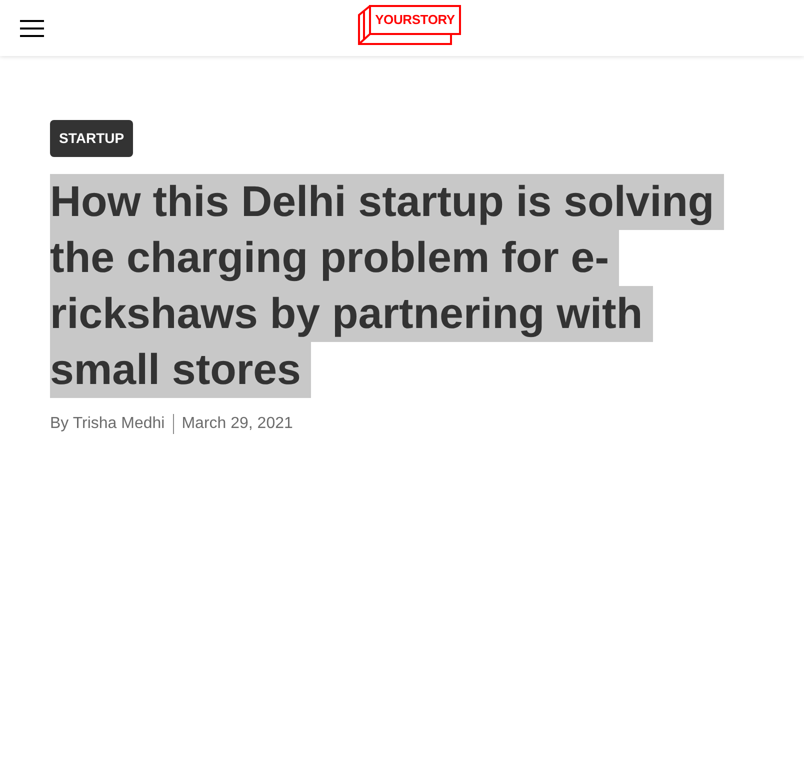  I want to click on menu-icon, so click(32, 28).